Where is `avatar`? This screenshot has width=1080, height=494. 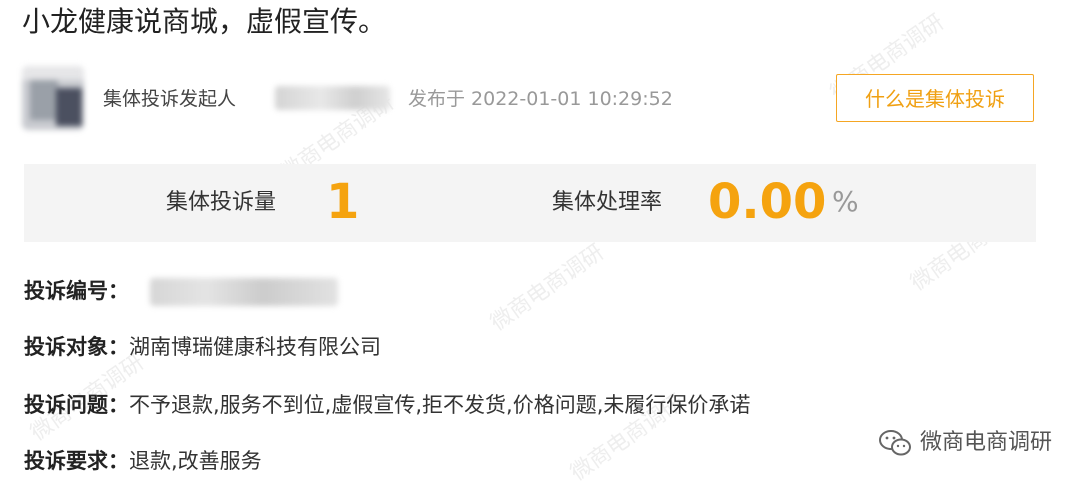 avatar is located at coordinates (53, 98).